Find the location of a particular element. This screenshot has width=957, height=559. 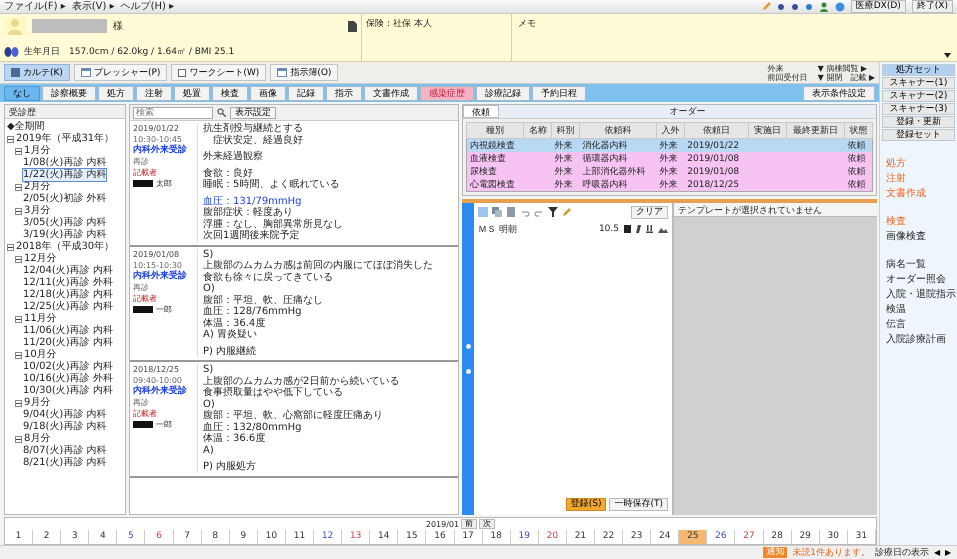

side-link: オーダー照会 is located at coordinates (920, 280).